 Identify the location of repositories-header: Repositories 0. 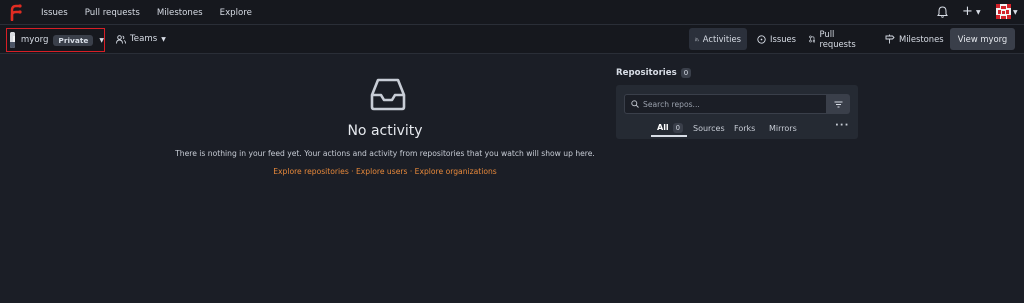
(654, 73).